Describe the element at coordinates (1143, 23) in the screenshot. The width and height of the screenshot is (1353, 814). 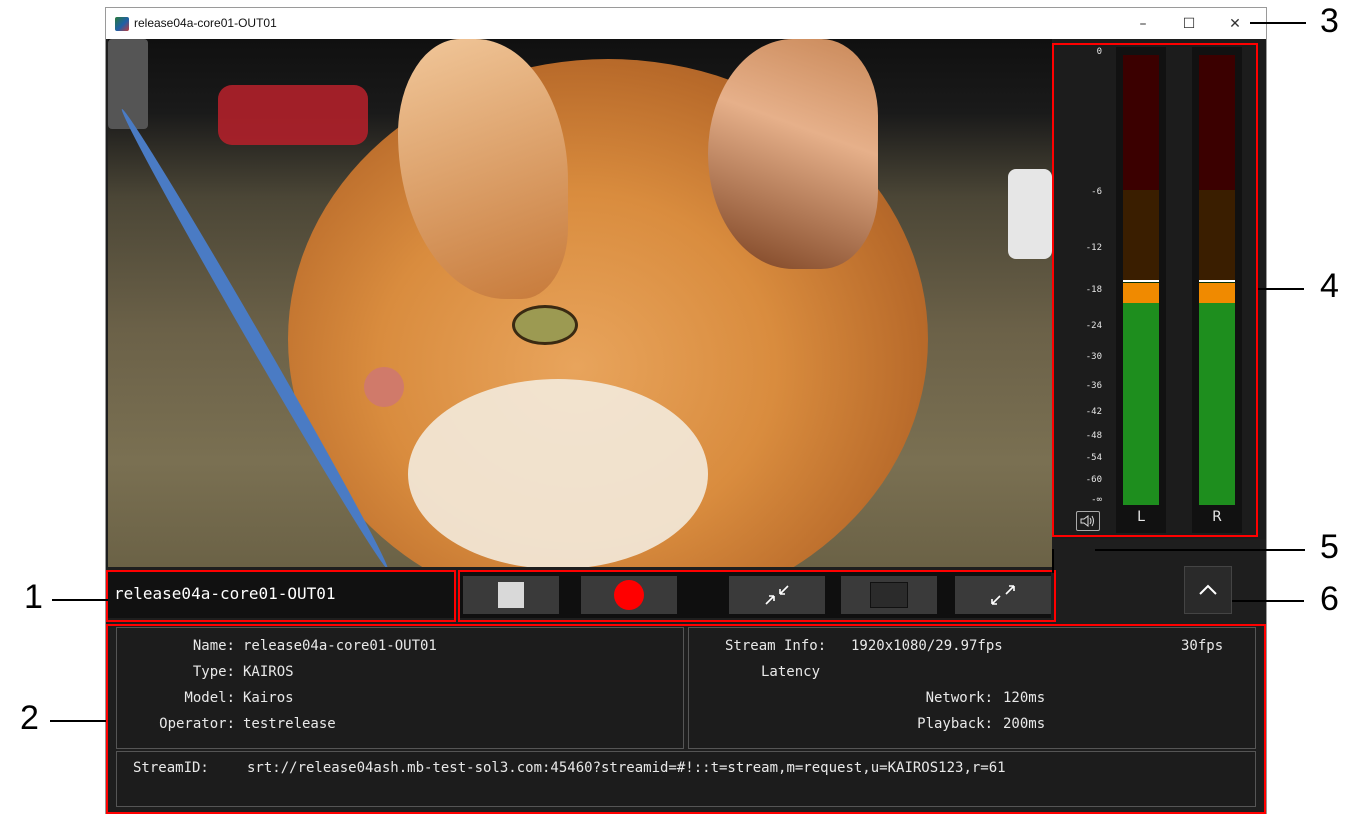
I see `minimize-button: –` at that location.